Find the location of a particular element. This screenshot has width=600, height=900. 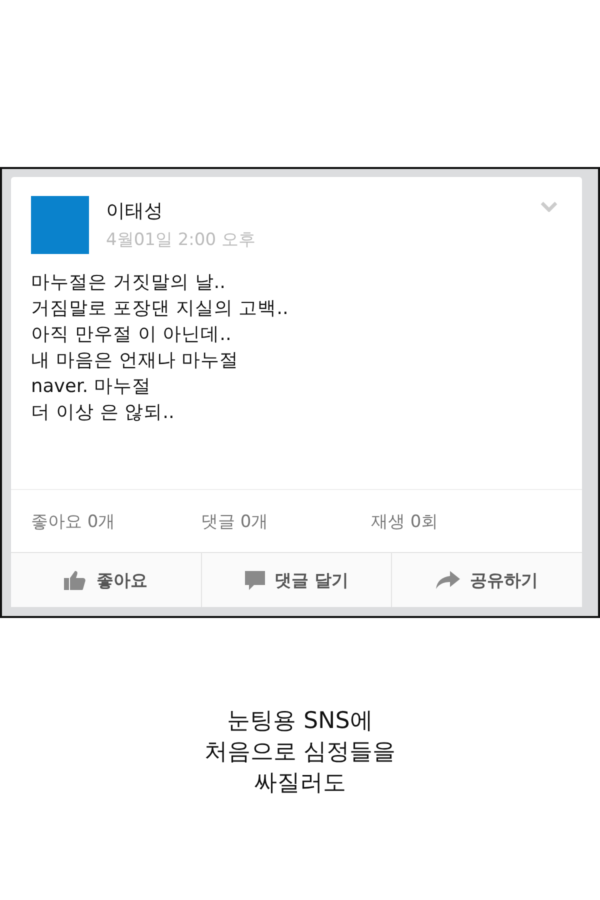

stat-count: 재생 0회 is located at coordinates (405, 521).